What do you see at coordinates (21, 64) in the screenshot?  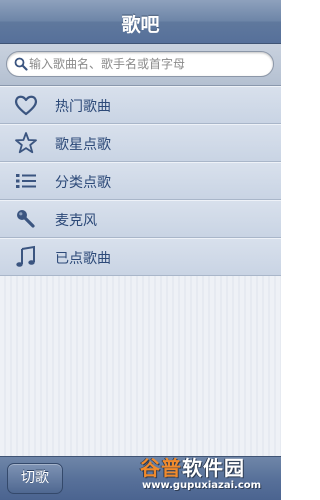 I see `search-icon` at bounding box center [21, 64].